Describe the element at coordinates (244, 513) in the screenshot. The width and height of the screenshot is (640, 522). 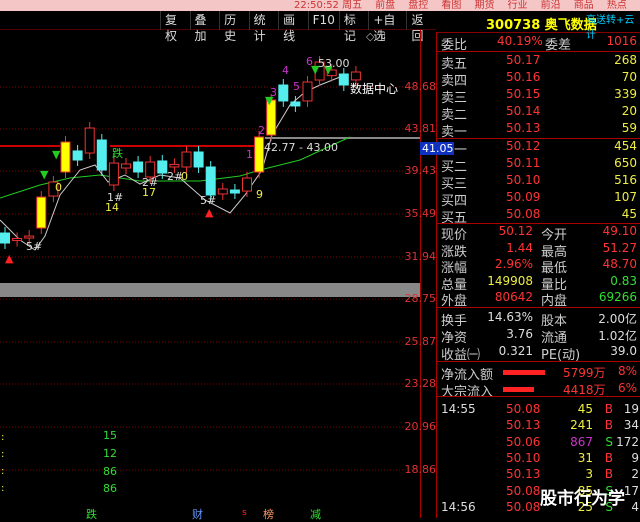
I see `event-mark: s` at that location.